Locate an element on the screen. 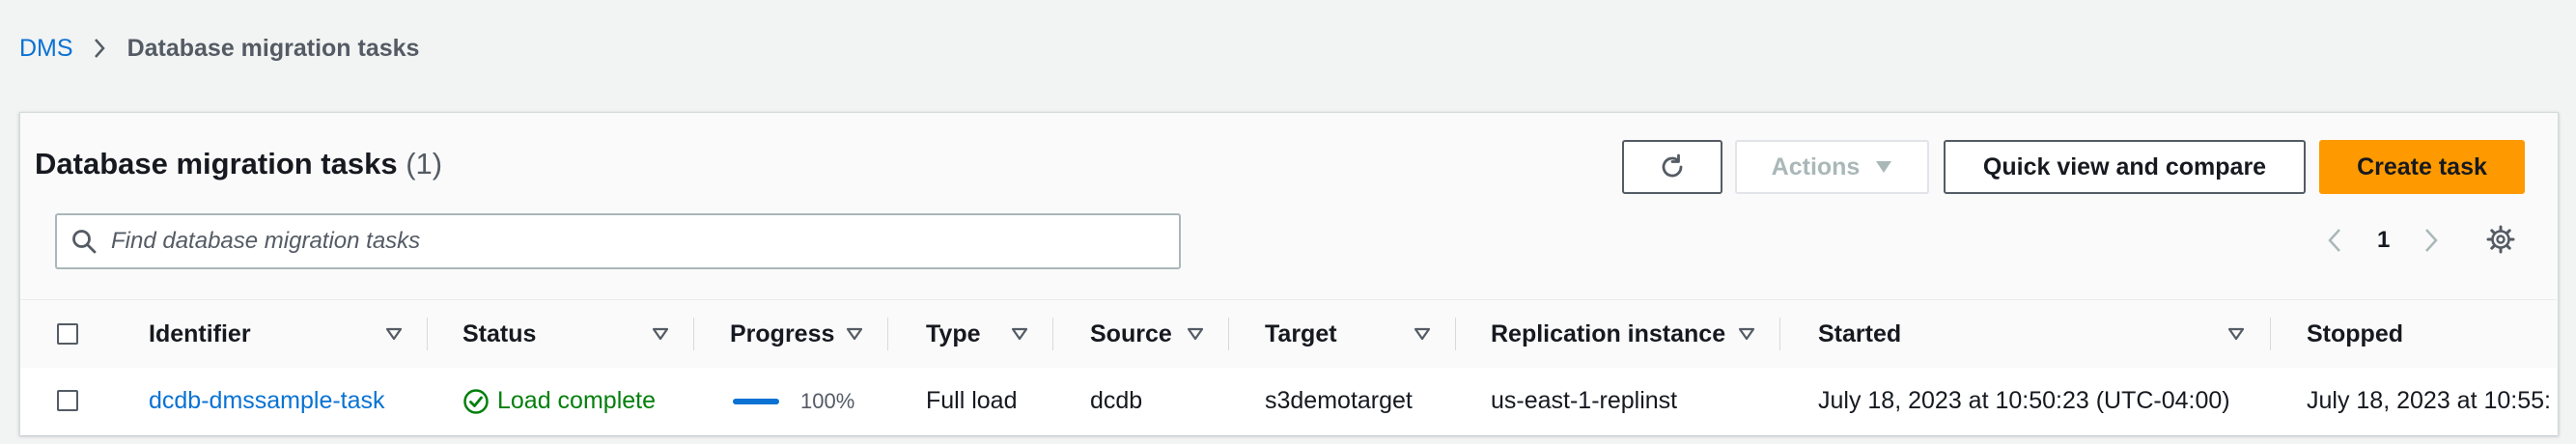 The image size is (2576, 444). page-title: Database migration tasks (1) is located at coordinates (239, 164).